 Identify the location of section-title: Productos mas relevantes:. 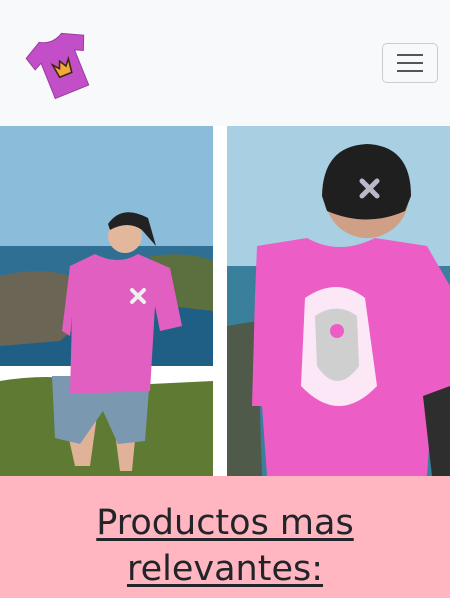
(225, 546).